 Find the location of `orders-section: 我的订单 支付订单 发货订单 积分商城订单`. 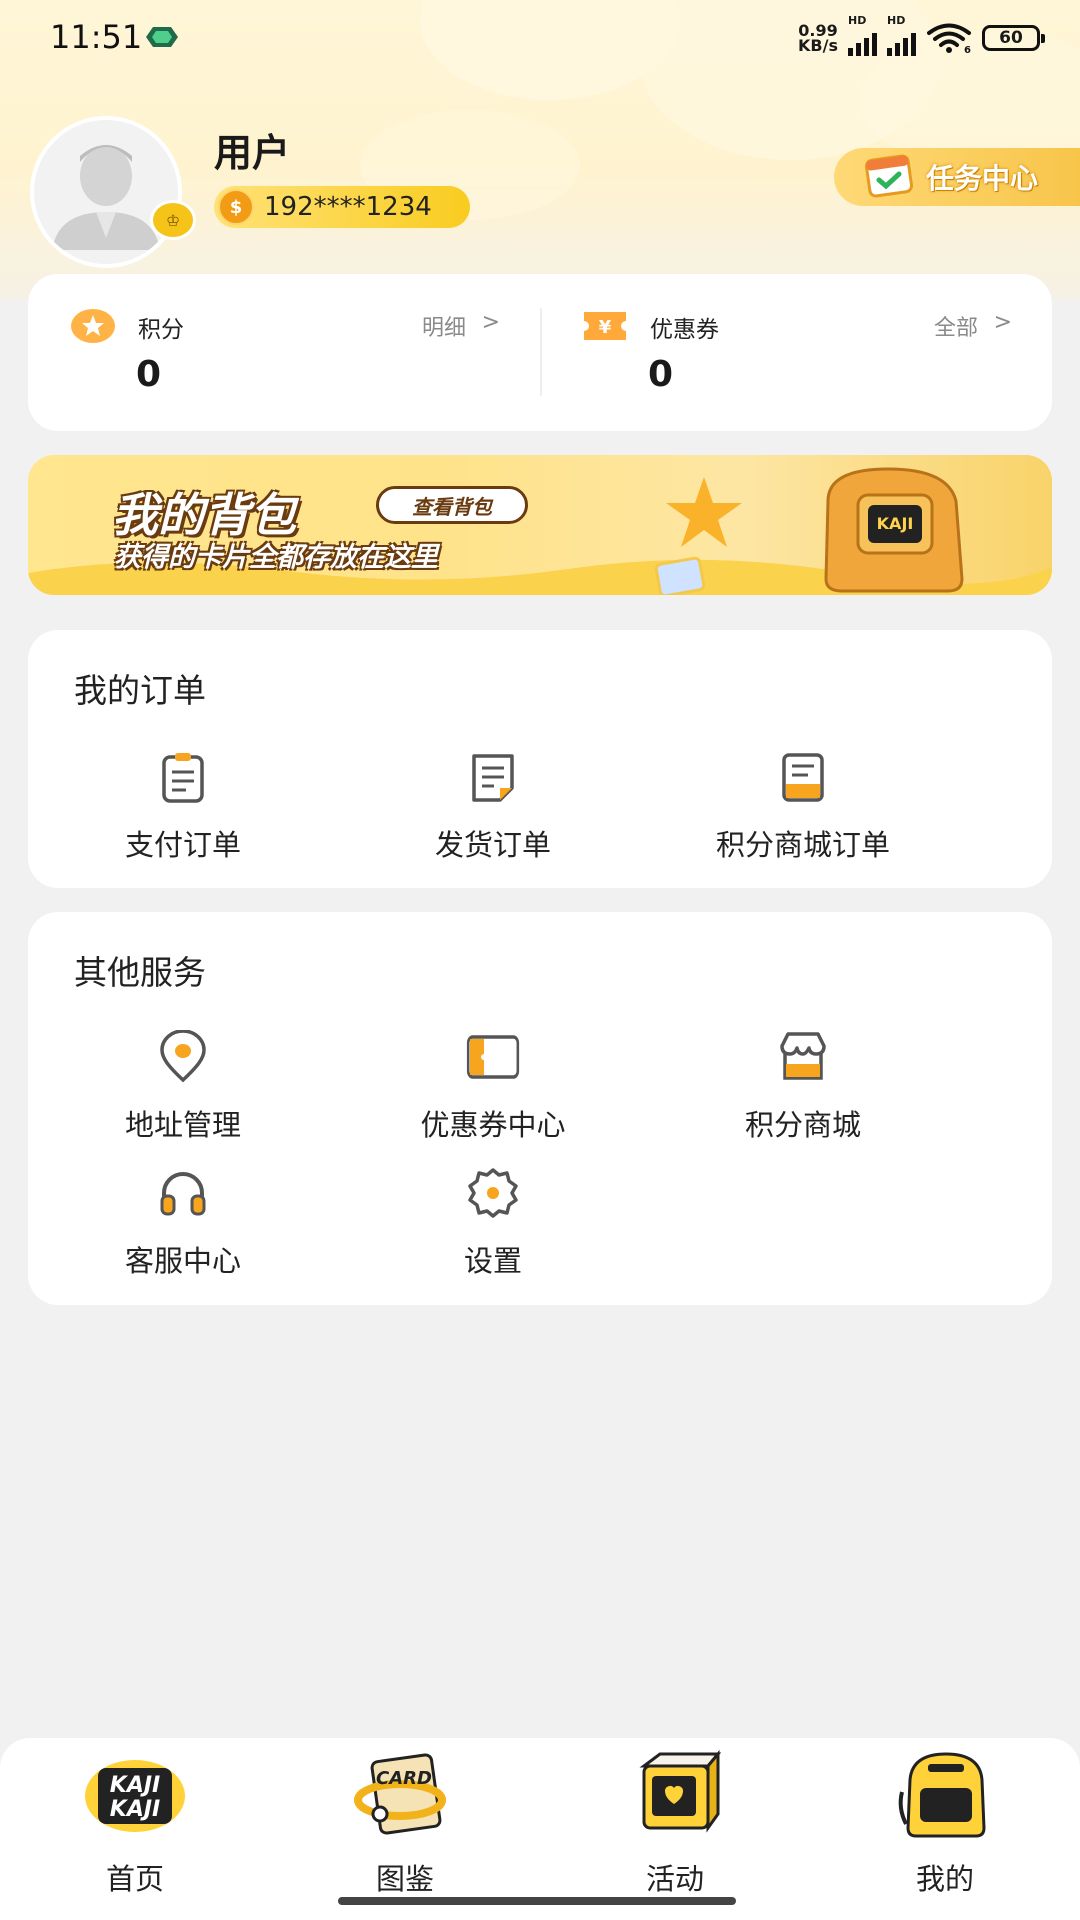

orders-section: 我的订单 支付订单 发货订单 积分商城订单 is located at coordinates (540, 759).